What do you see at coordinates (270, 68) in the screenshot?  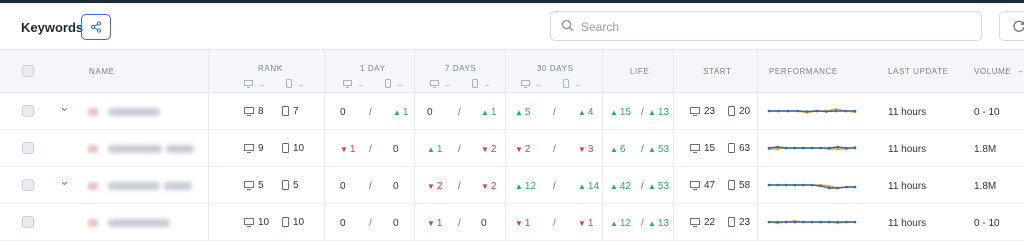 I see `col-rank: RANK` at bounding box center [270, 68].